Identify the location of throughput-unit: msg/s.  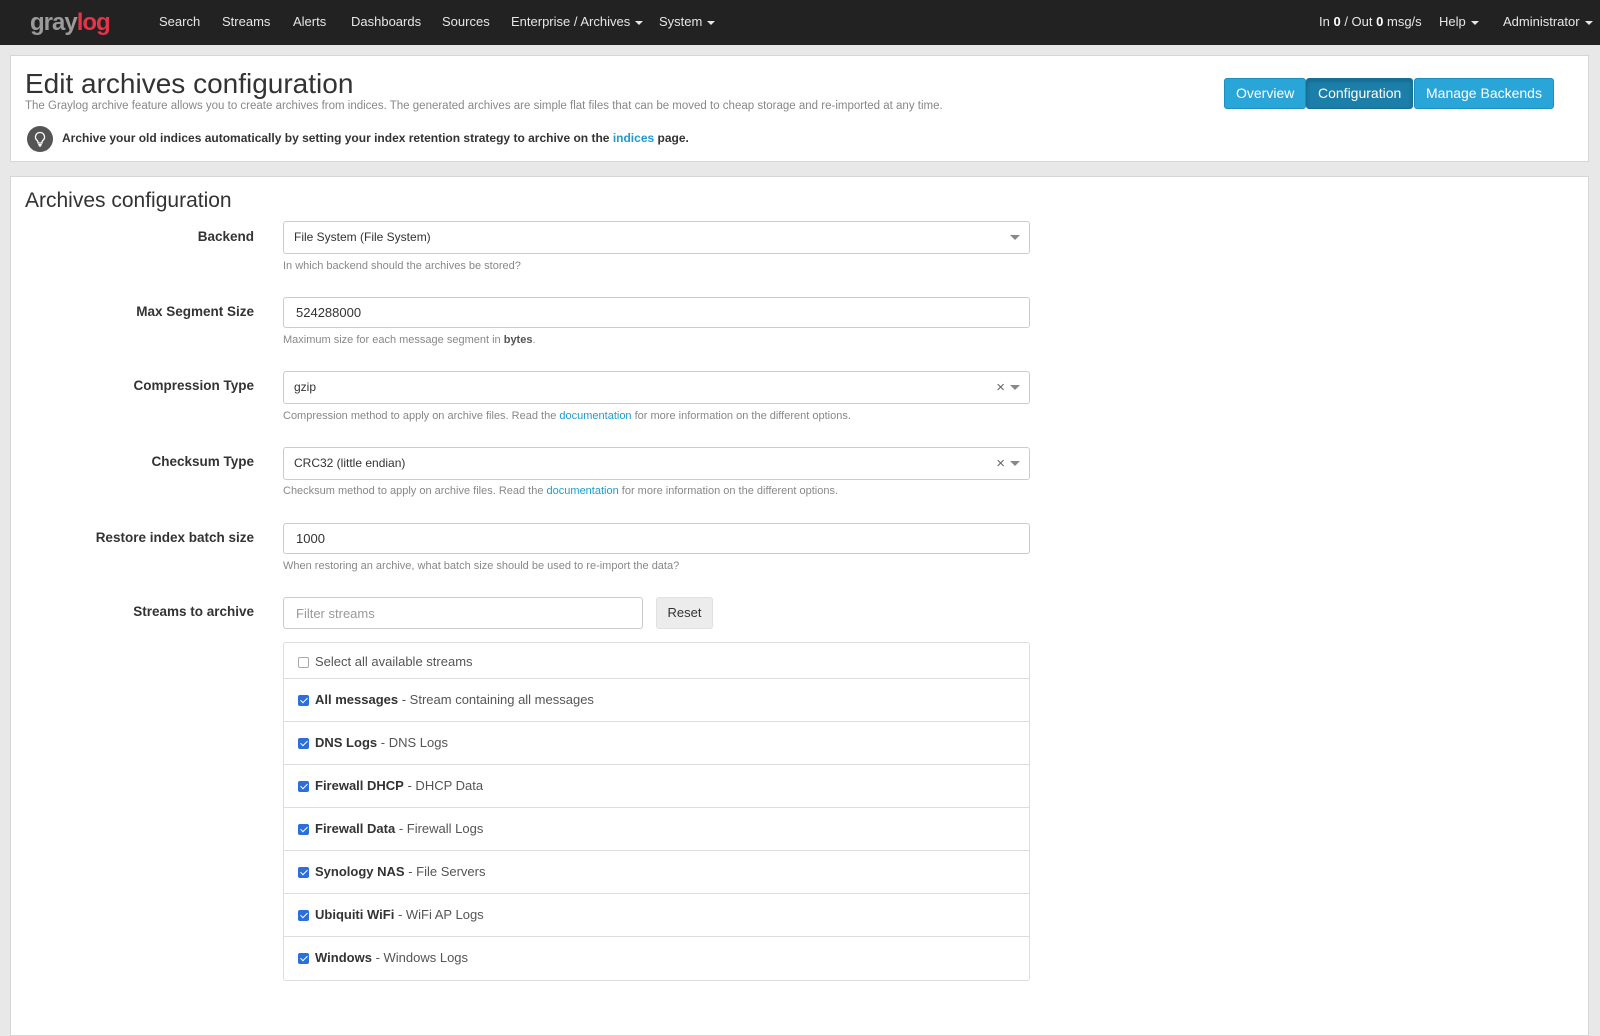
(1404, 21).